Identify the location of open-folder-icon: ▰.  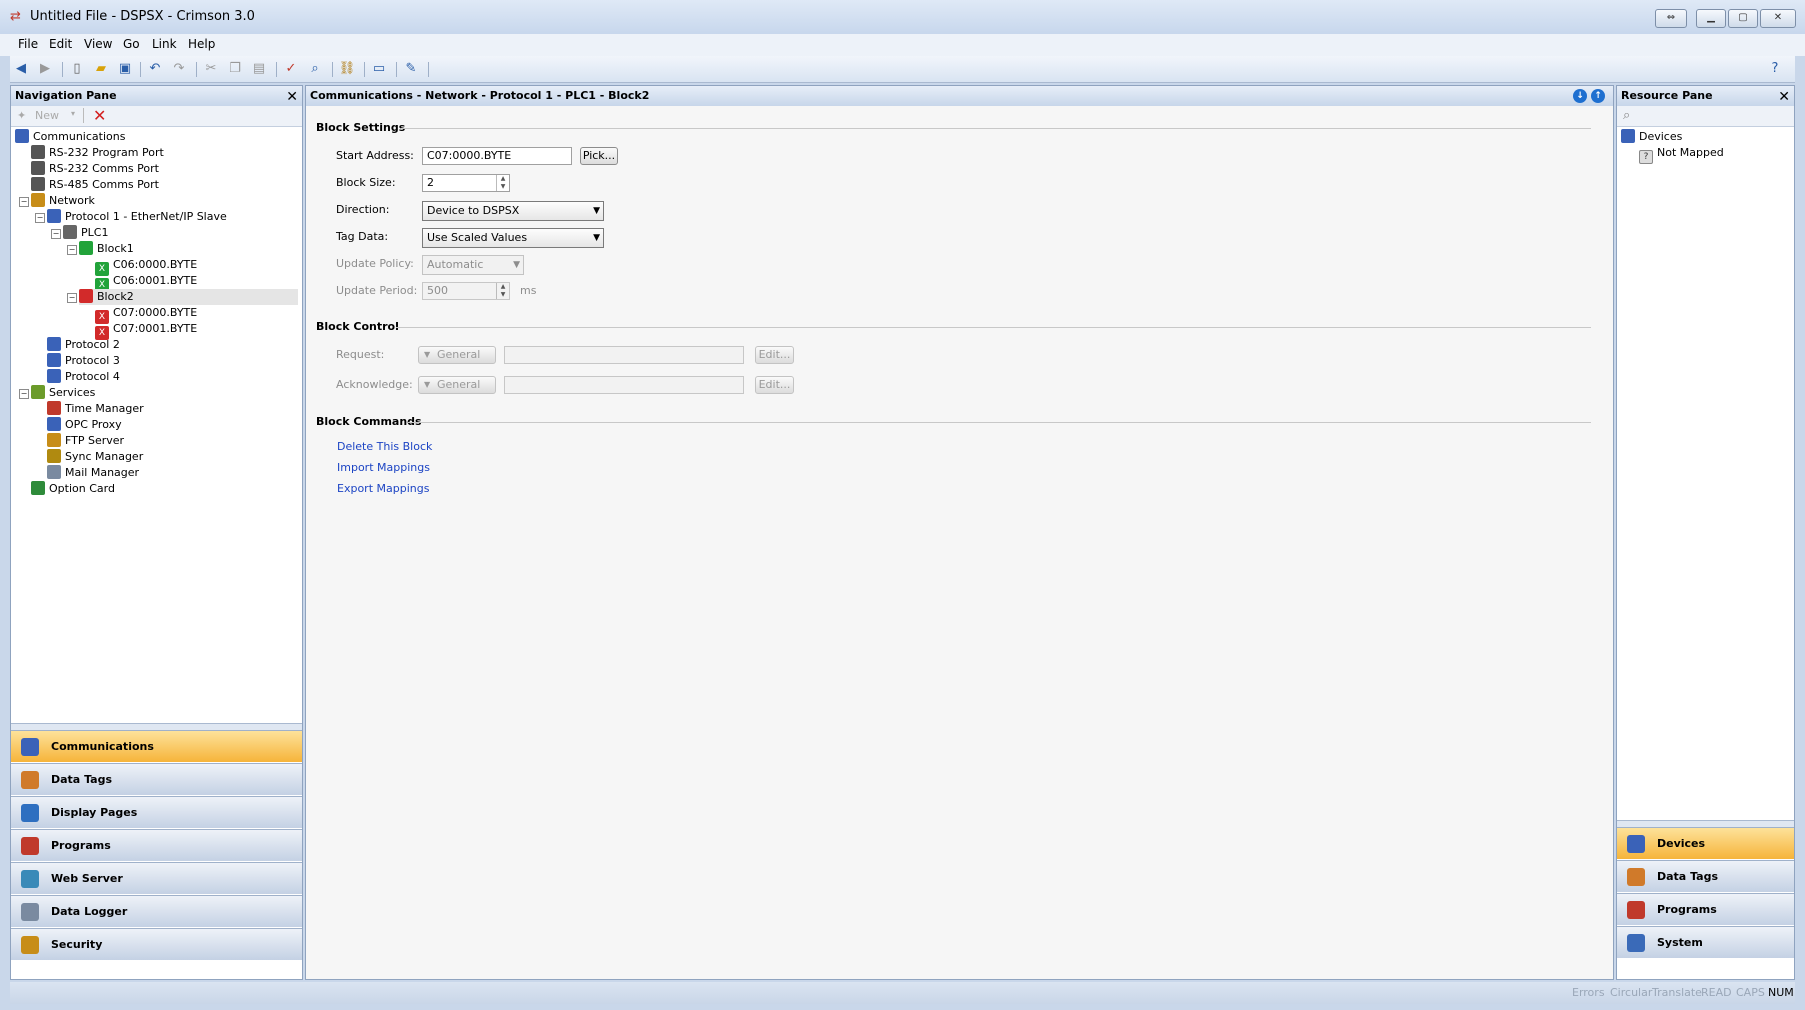
(101, 69).